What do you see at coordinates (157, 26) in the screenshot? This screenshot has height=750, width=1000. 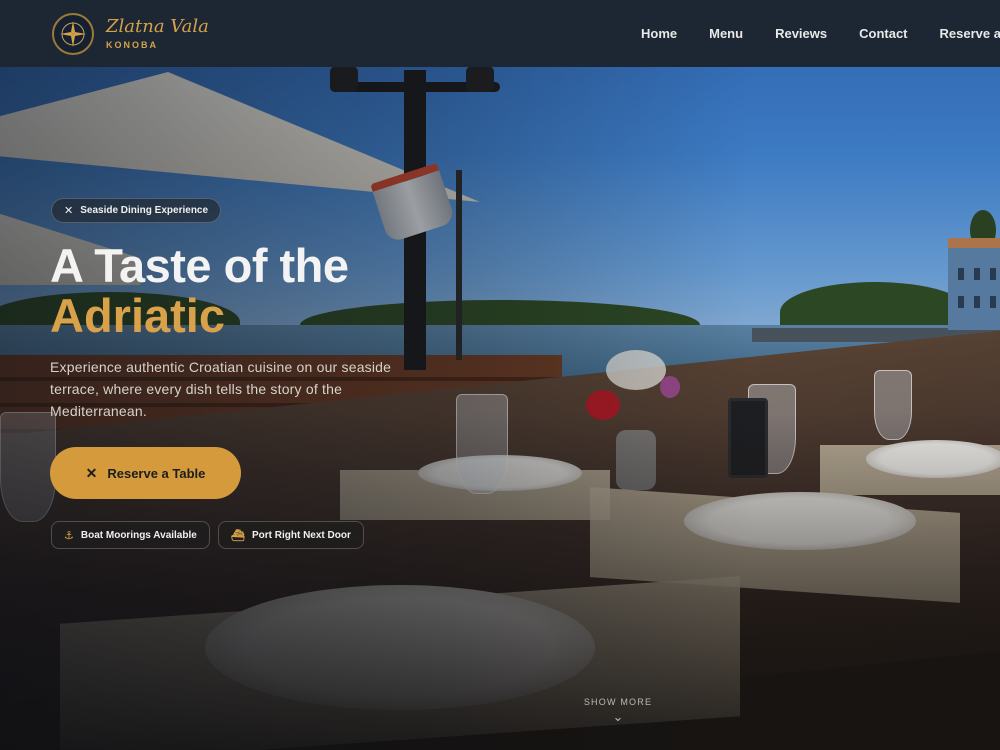 I see `logo-name: Zlatna Vala` at bounding box center [157, 26].